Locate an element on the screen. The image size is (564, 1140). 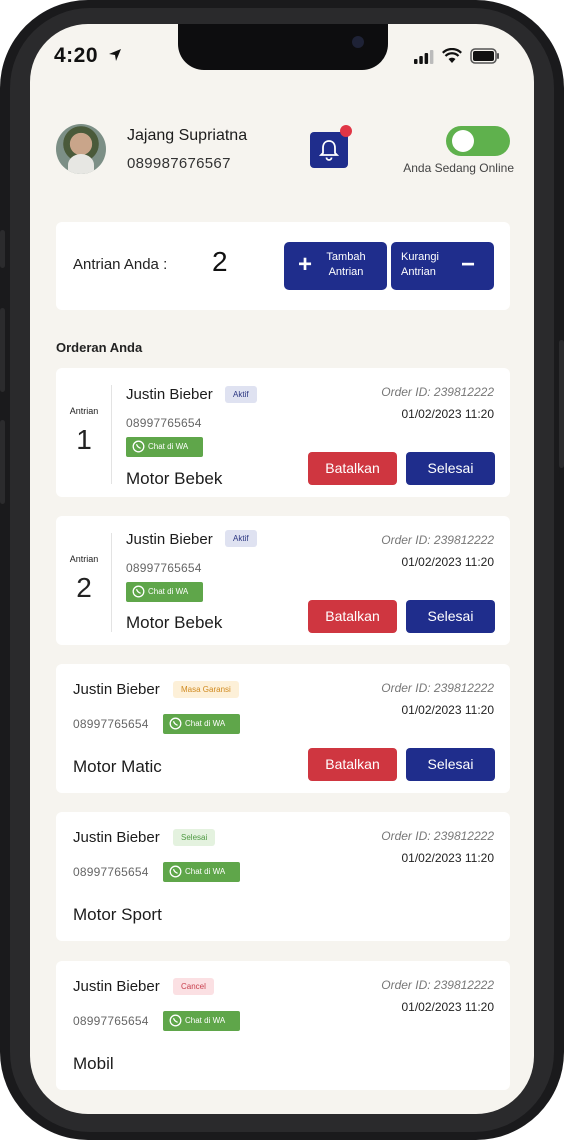
toggle-knob is located at coordinates (463, 141).